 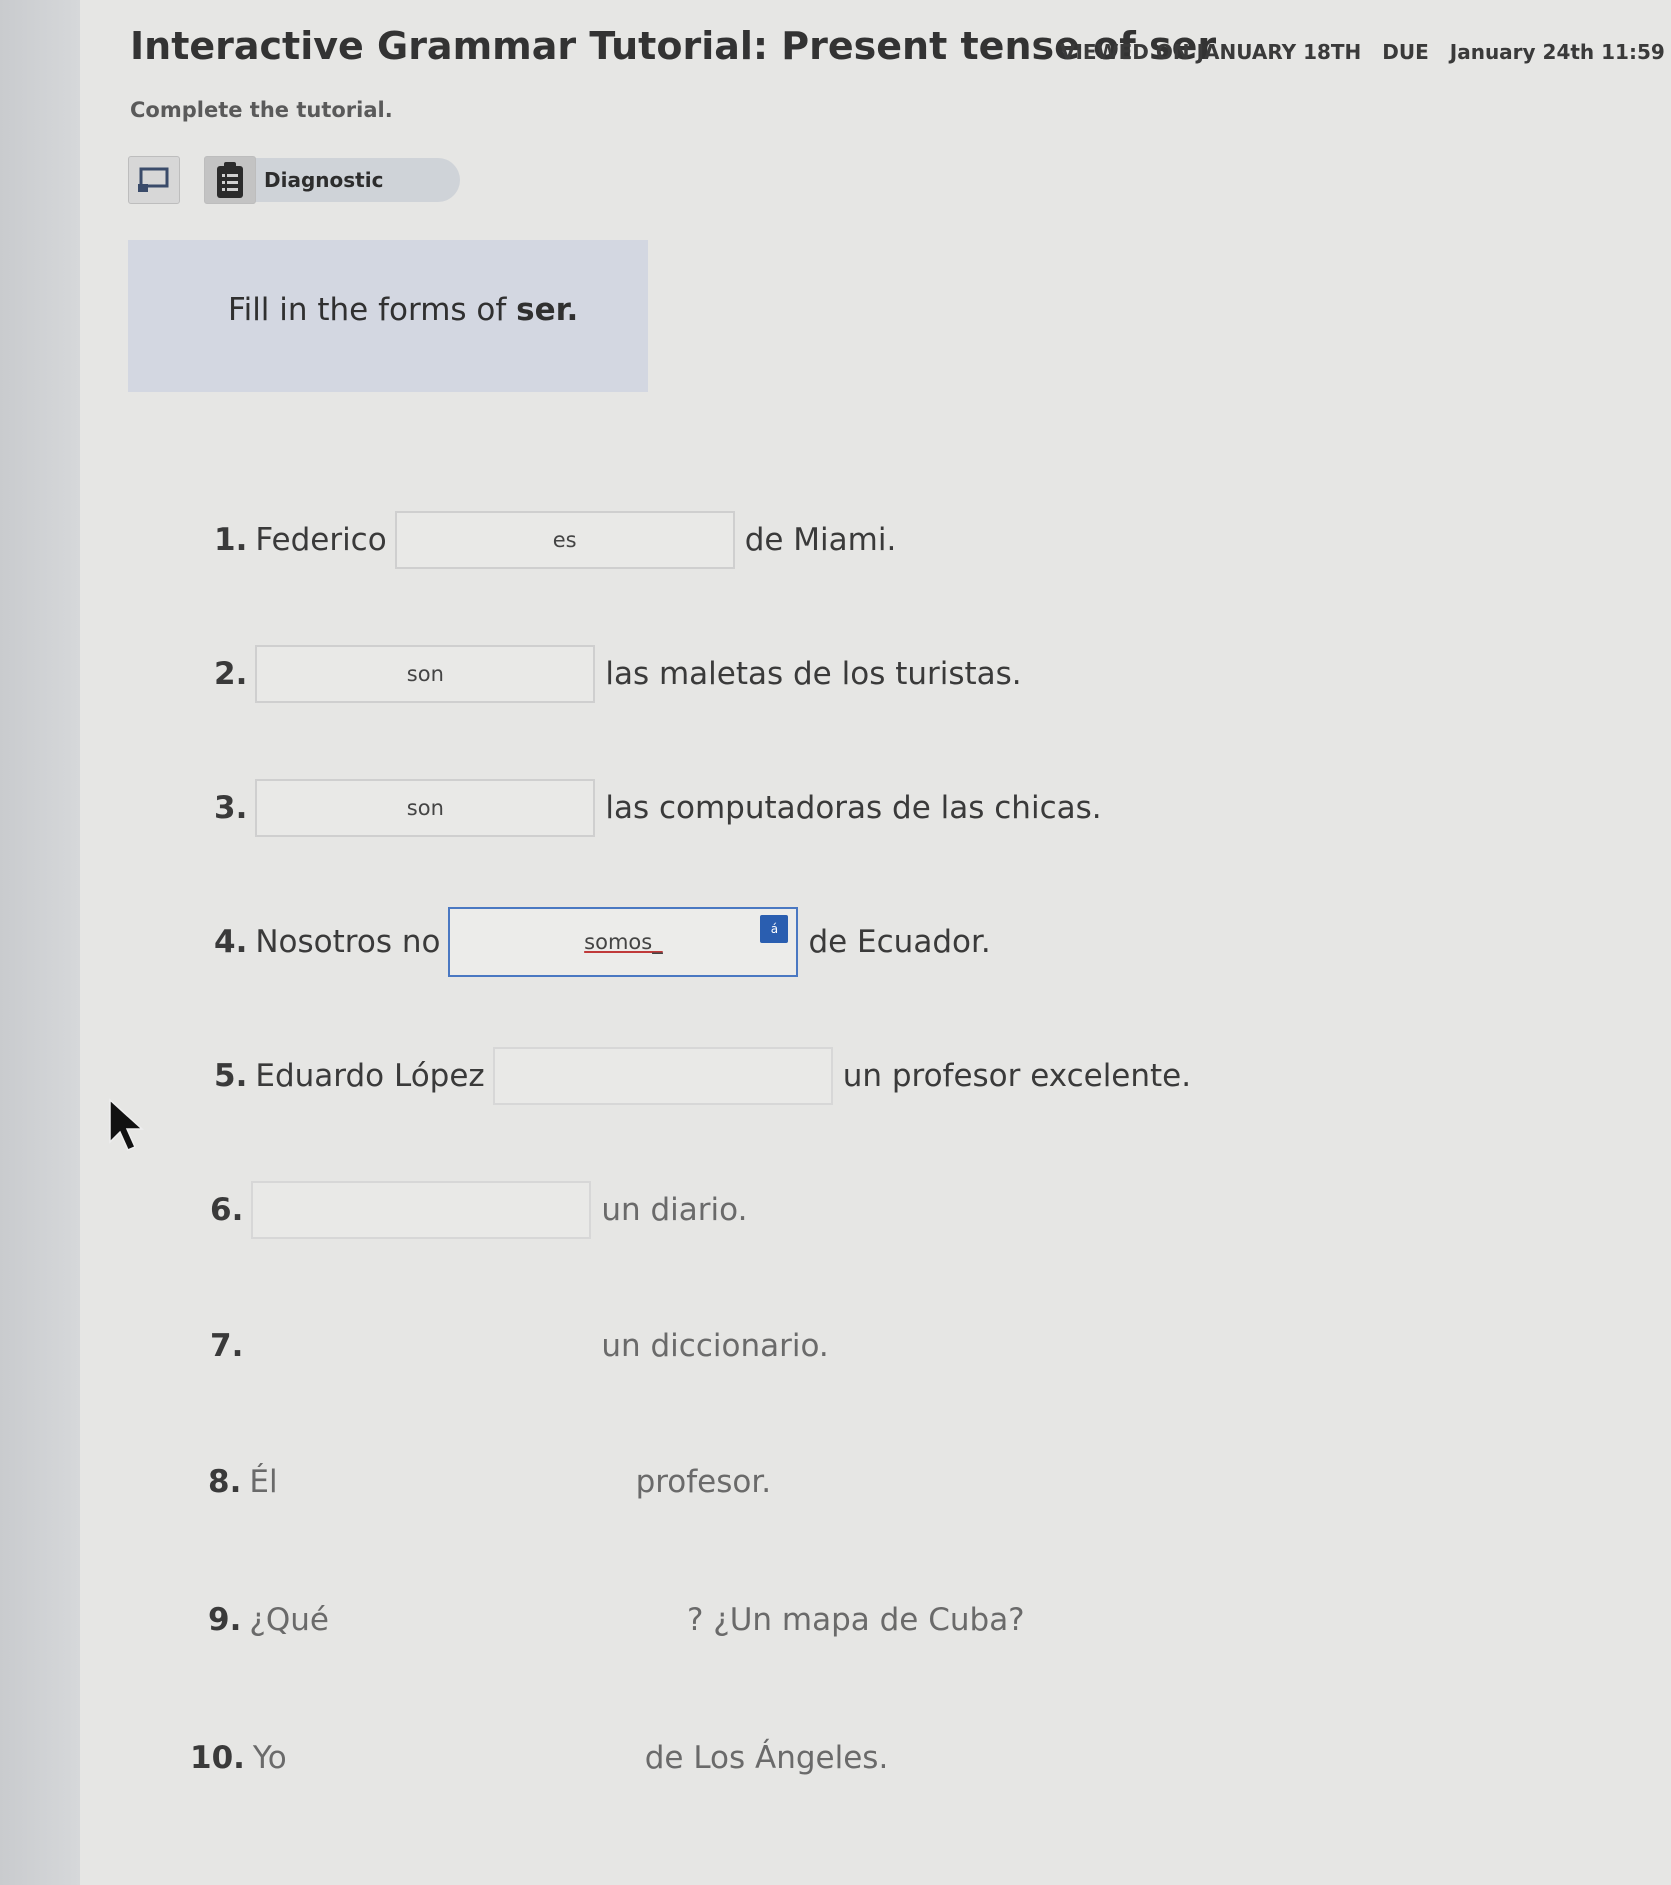 I want to click on accent-char-icon: á, so click(x=774, y=929).